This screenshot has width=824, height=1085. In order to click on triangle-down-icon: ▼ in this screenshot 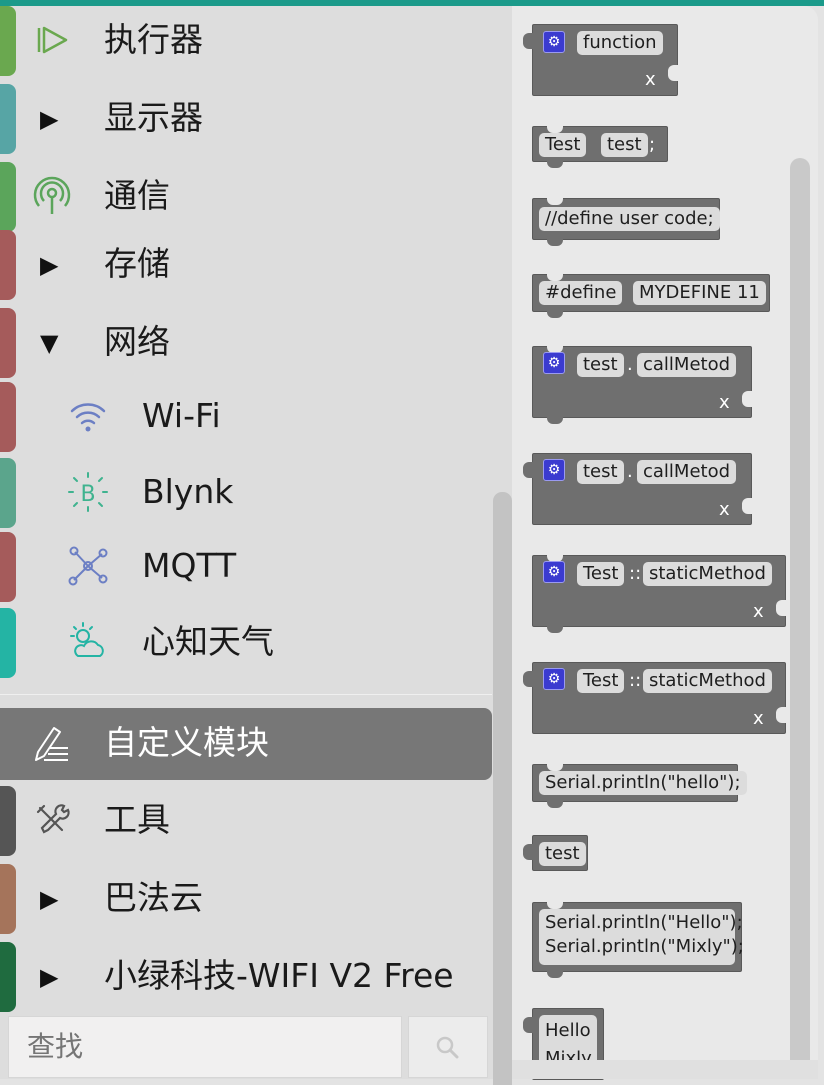, I will do `click(49, 343)`.